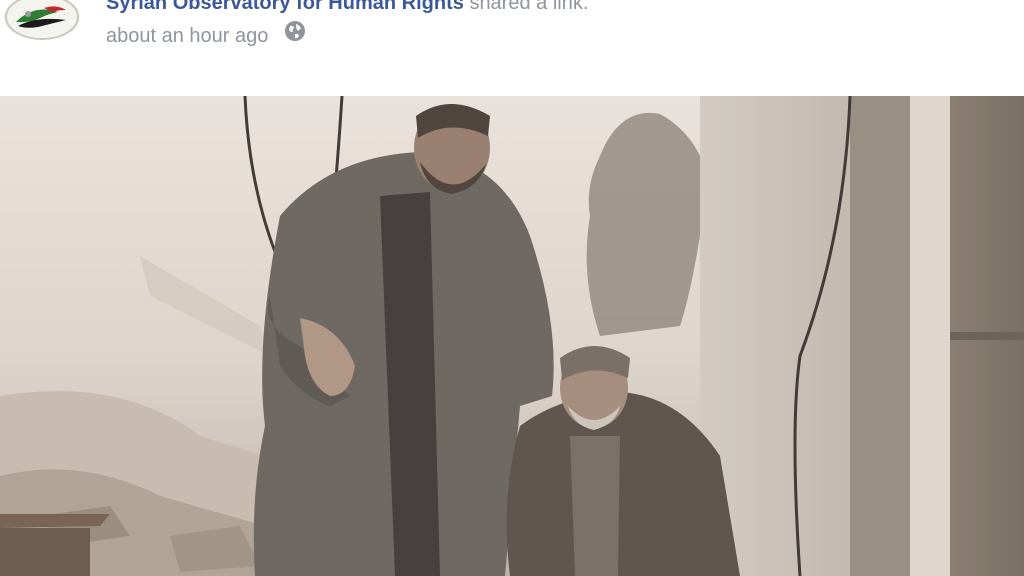 This screenshot has width=1024, height=576. What do you see at coordinates (285, 7) in the screenshot?
I see `page-name-link: Syrian Observatory for Human Rights` at bounding box center [285, 7].